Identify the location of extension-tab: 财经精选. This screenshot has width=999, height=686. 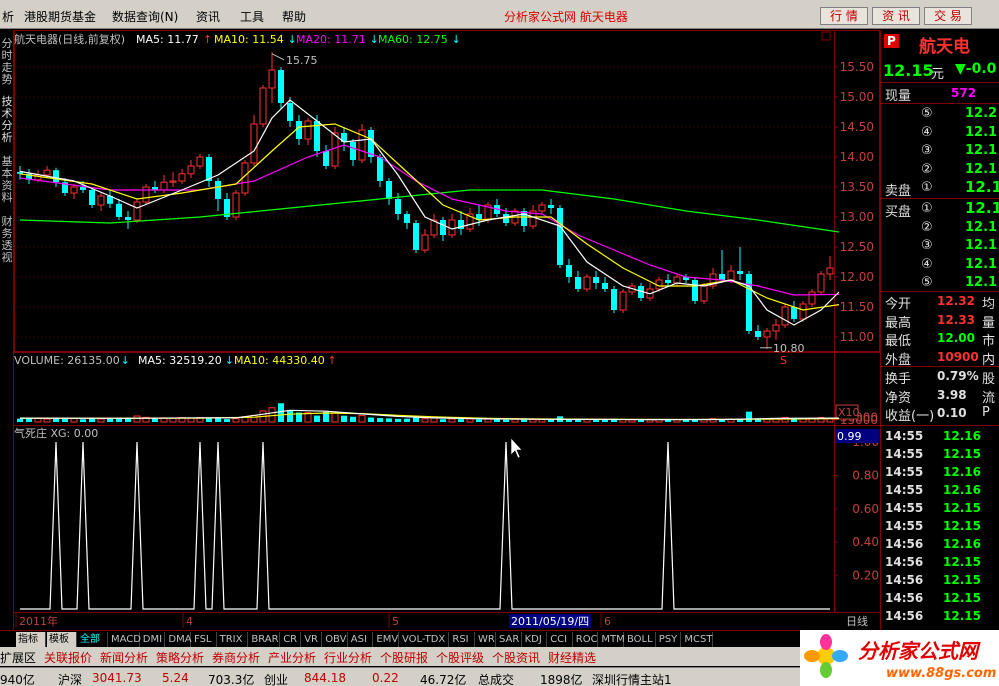
(572, 657).